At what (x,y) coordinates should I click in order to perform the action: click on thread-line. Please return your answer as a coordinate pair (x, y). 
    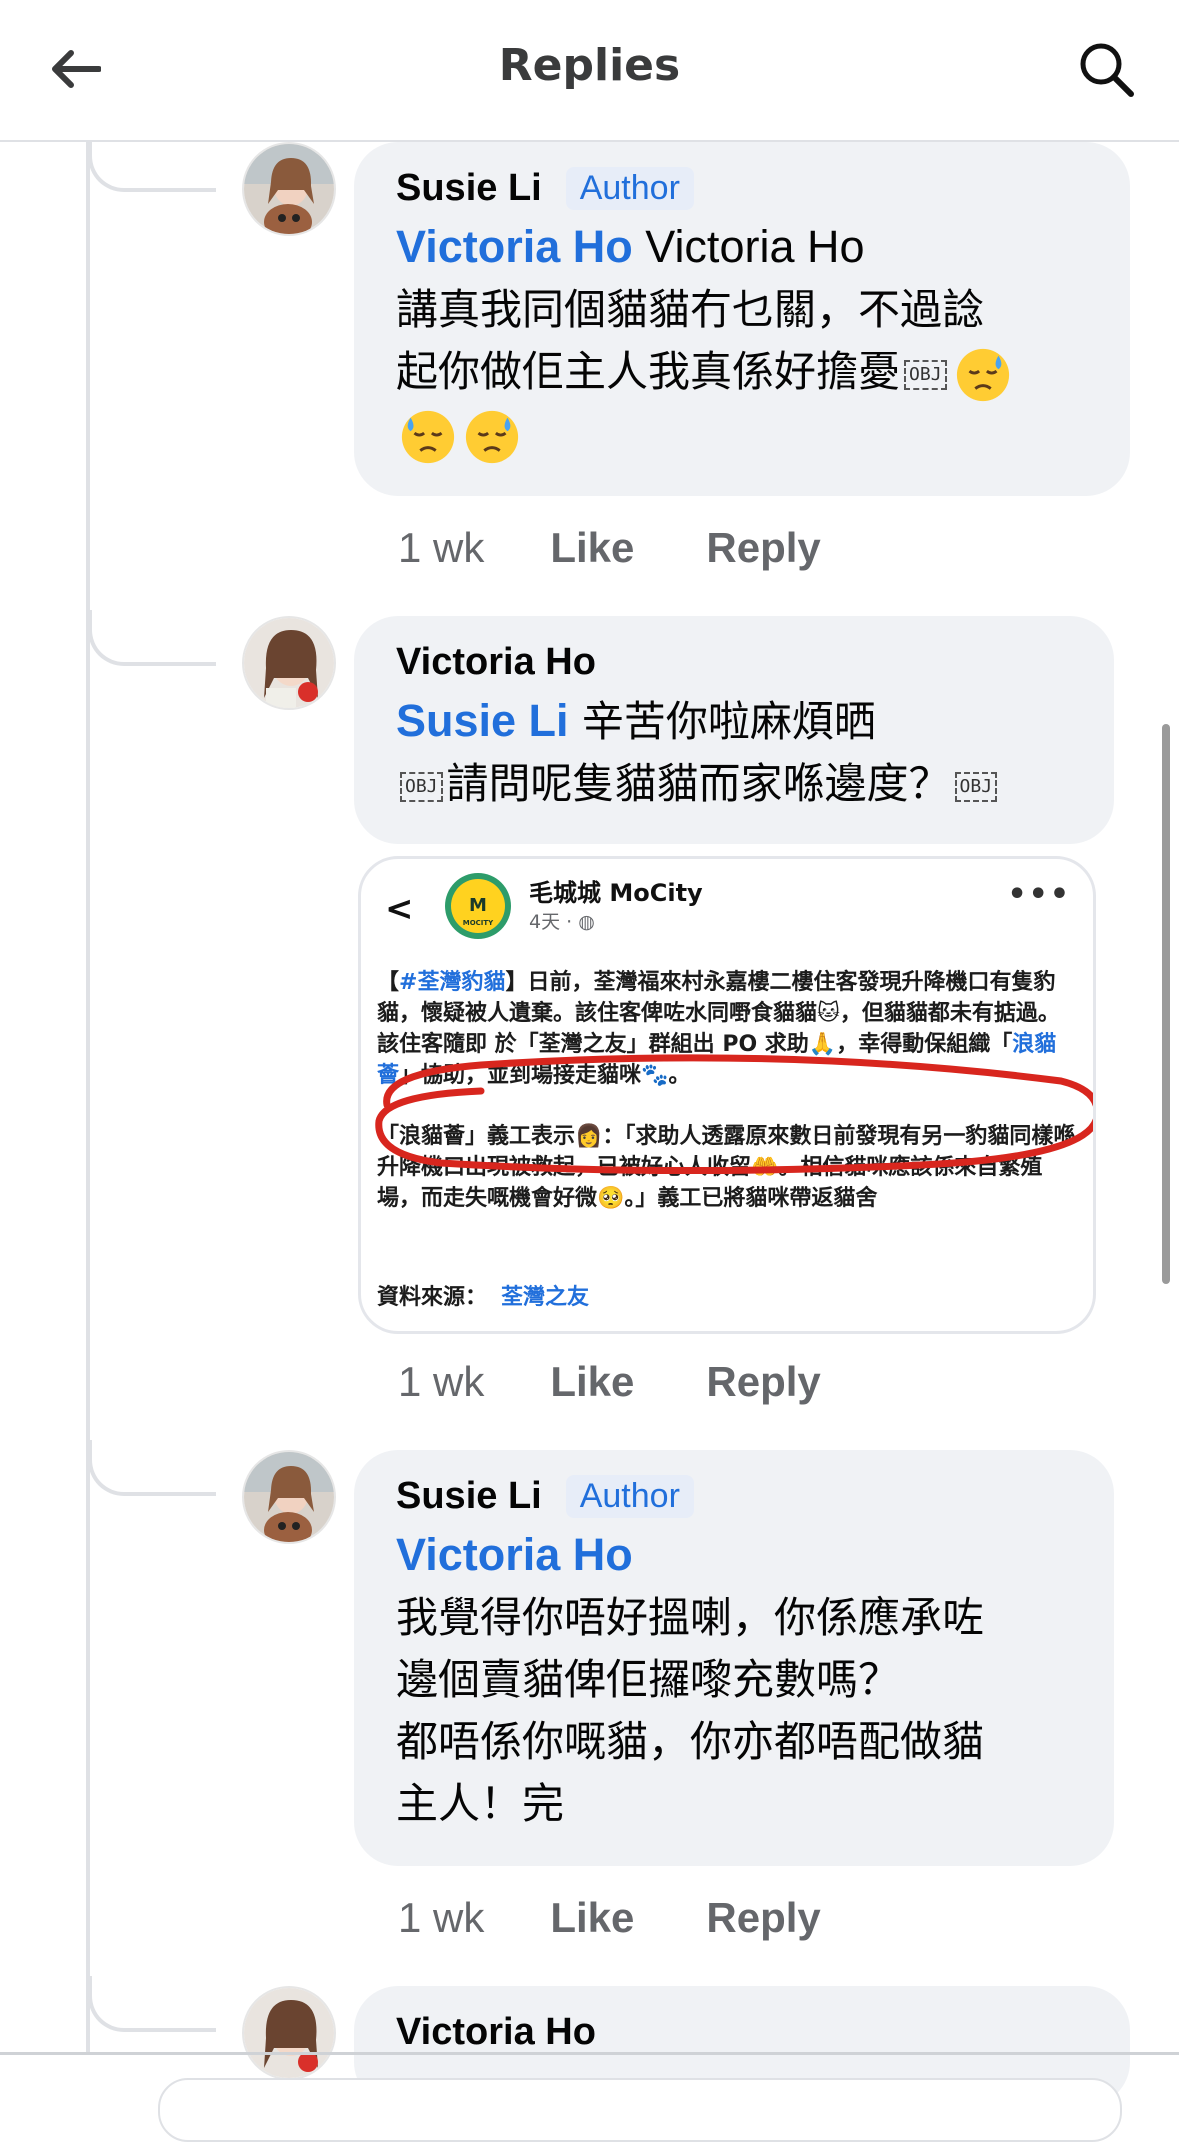
    Looking at the image, I should click on (88, 1096).